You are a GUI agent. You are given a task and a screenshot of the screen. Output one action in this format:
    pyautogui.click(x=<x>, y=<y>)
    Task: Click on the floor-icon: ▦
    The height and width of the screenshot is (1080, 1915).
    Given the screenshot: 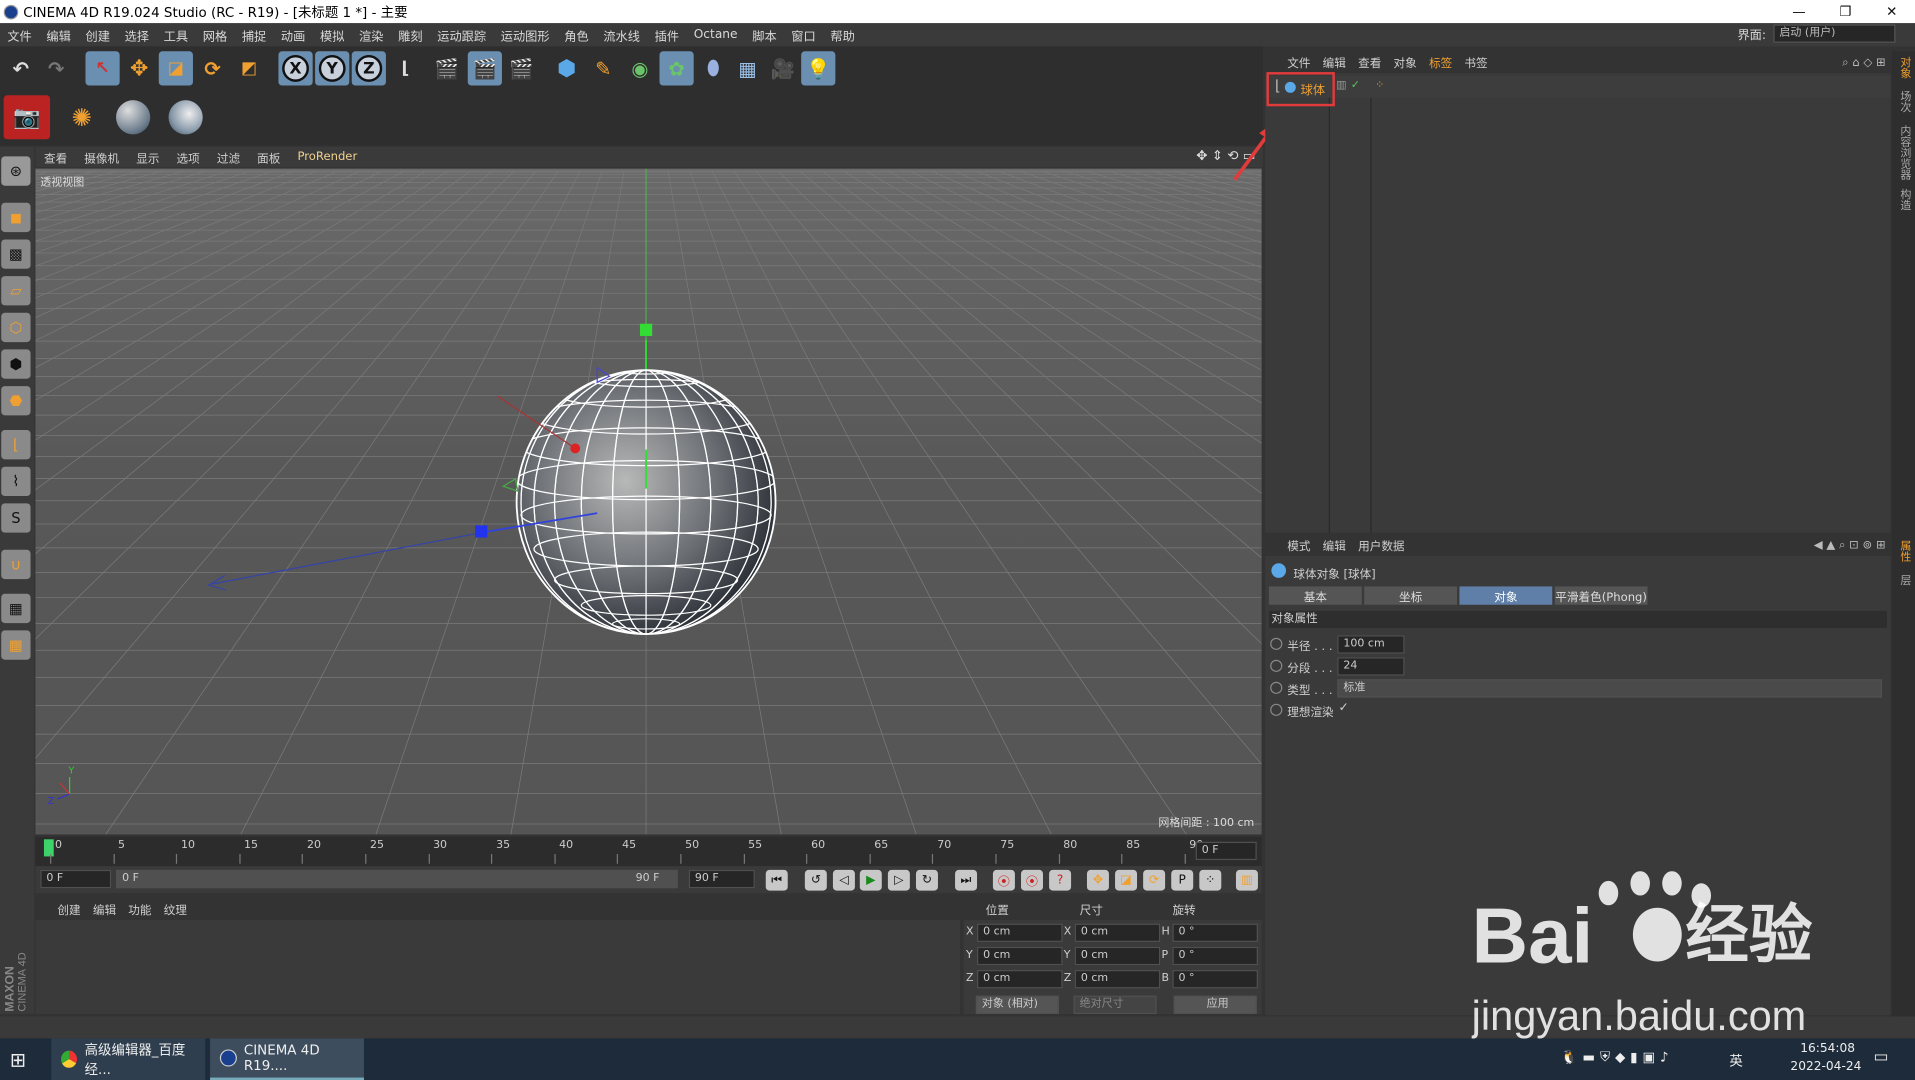 What is the action you would take?
    pyautogui.click(x=747, y=68)
    